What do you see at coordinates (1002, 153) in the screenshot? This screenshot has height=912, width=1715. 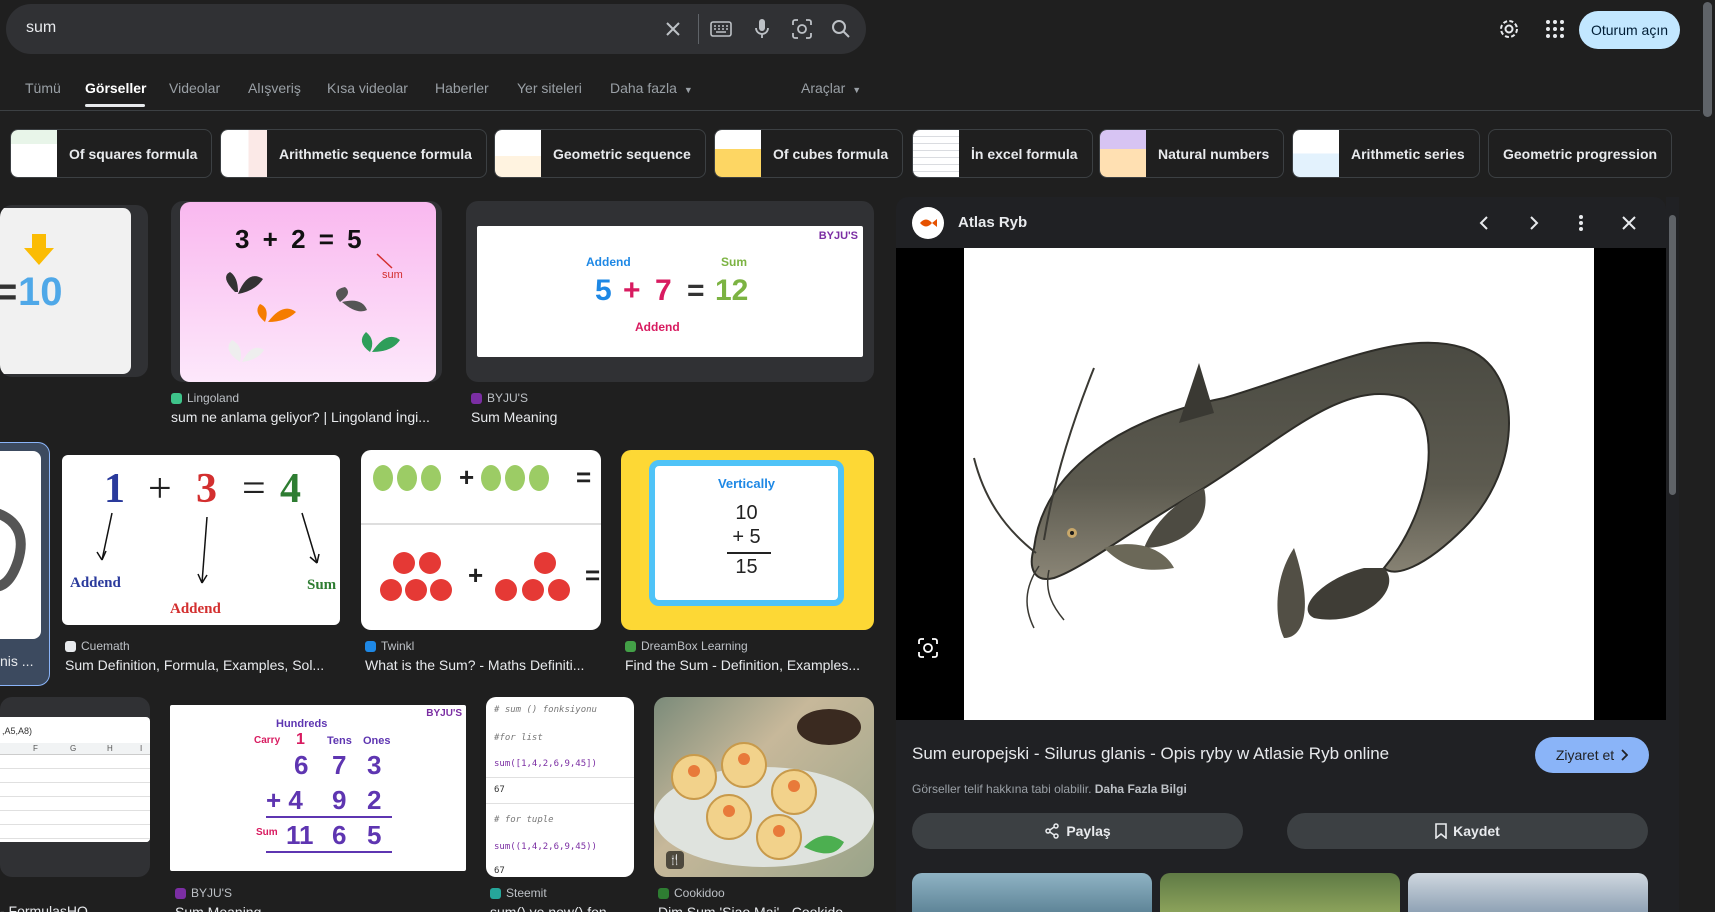 I see `chip-excel-formula: İn excel formula` at bounding box center [1002, 153].